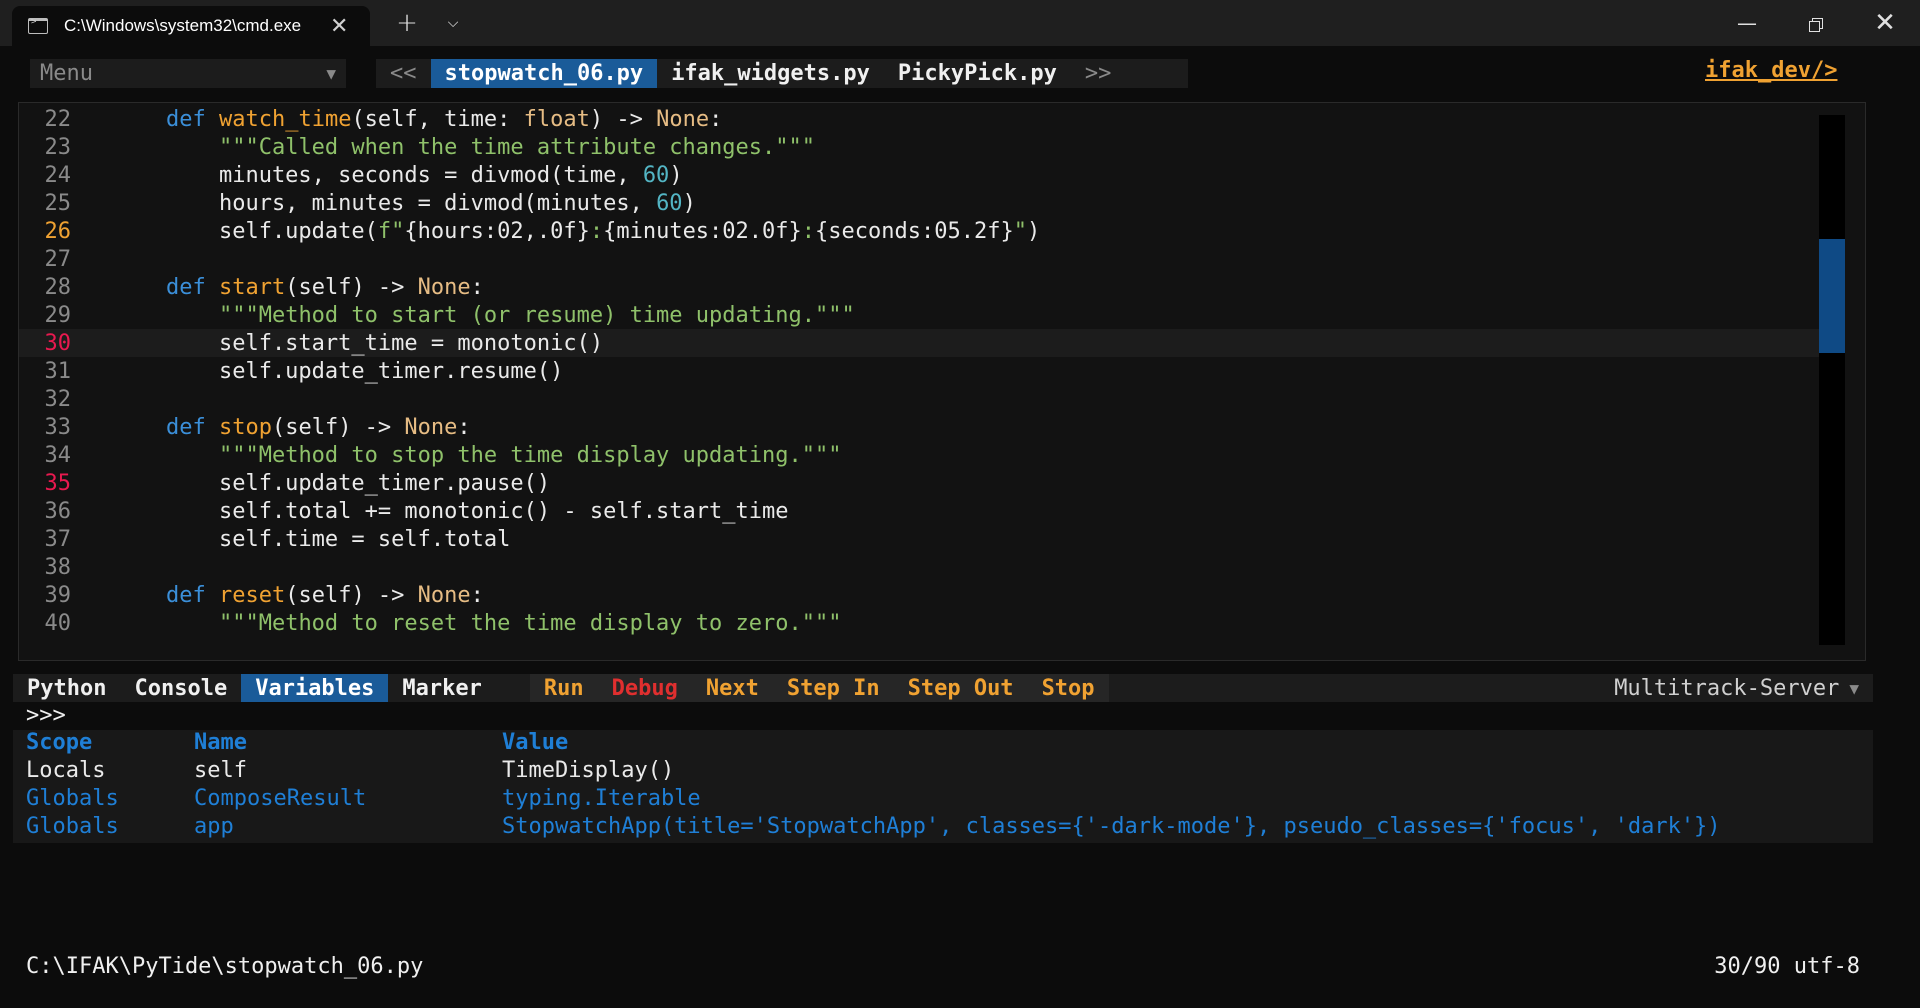 The height and width of the screenshot is (1008, 1920). What do you see at coordinates (943, 800) in the screenshot?
I see `table-row: Globals ComposeResult typing.Iterable` at bounding box center [943, 800].